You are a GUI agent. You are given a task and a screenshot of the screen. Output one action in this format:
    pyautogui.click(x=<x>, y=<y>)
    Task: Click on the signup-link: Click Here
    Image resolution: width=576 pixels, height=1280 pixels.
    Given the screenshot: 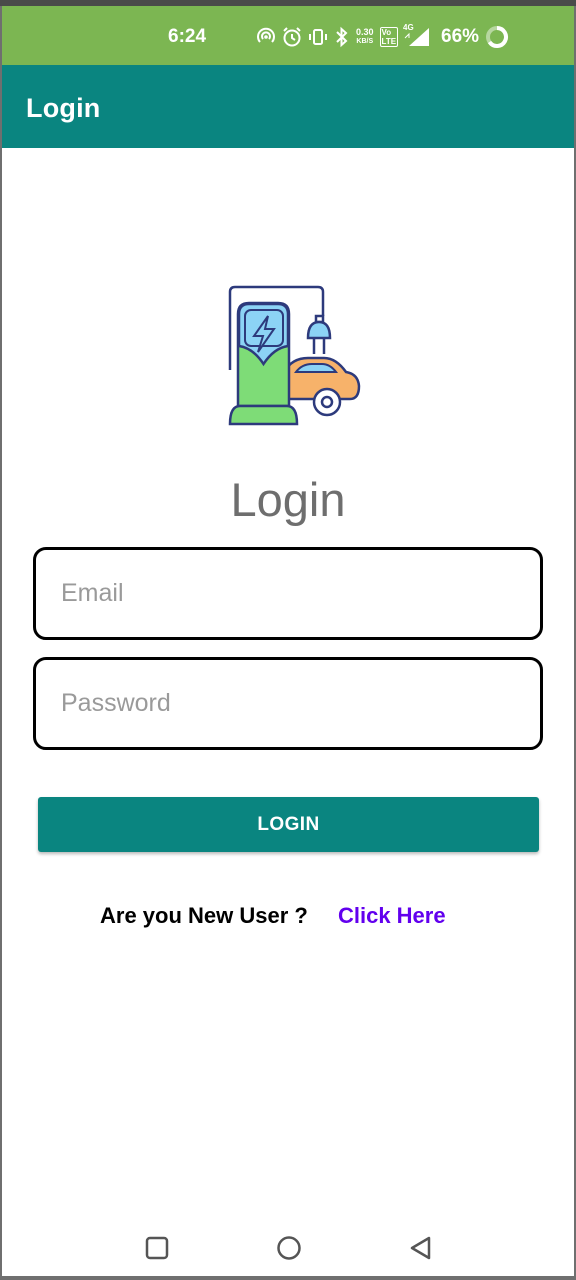 What is the action you would take?
    pyautogui.click(x=392, y=915)
    